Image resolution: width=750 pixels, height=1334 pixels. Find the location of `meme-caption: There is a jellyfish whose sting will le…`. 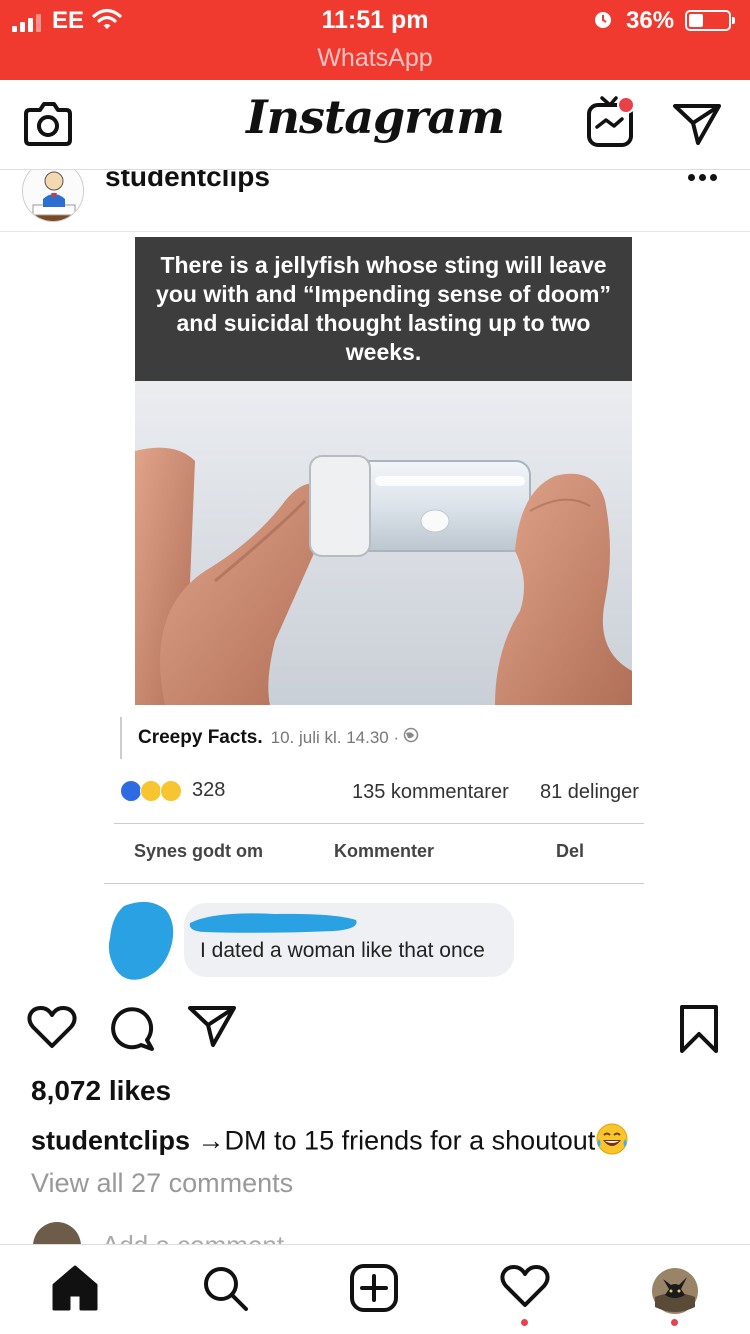

meme-caption: There is a jellyfish whose sting will le… is located at coordinates (383, 309).